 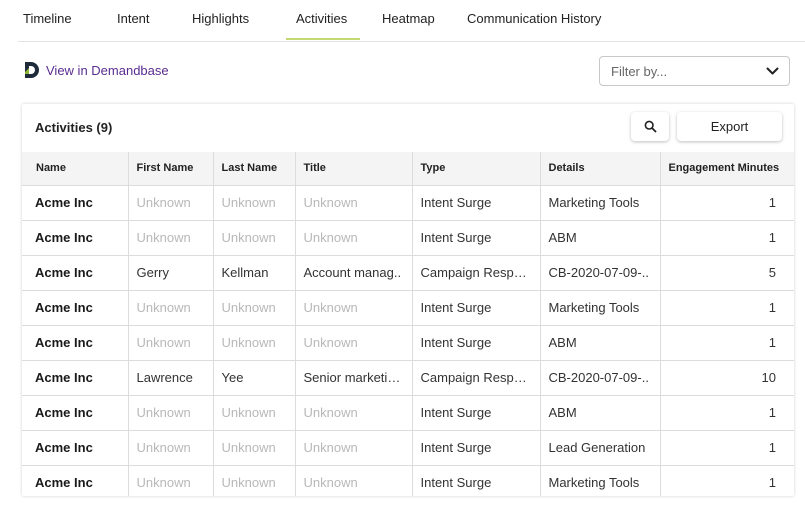 I want to click on tab-activities: Activities, so click(x=321, y=18).